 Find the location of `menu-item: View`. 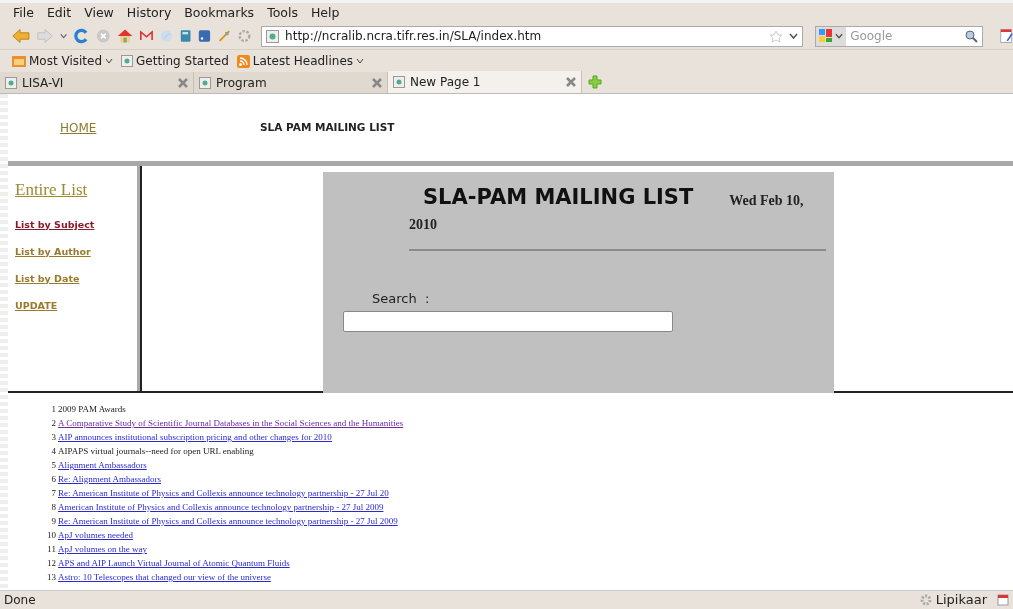

menu-item: View is located at coordinates (99, 13).